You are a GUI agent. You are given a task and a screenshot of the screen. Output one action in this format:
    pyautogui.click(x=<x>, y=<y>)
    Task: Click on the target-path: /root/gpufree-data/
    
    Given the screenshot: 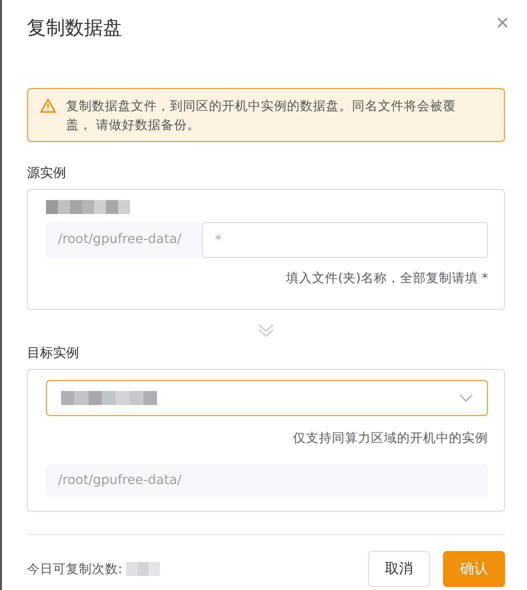 What is the action you would take?
    pyautogui.click(x=267, y=480)
    